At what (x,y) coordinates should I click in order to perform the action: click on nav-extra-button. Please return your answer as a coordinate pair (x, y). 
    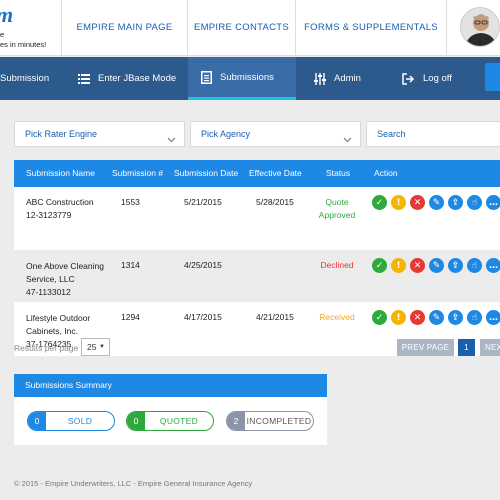
    Looking at the image, I should click on (492, 77).